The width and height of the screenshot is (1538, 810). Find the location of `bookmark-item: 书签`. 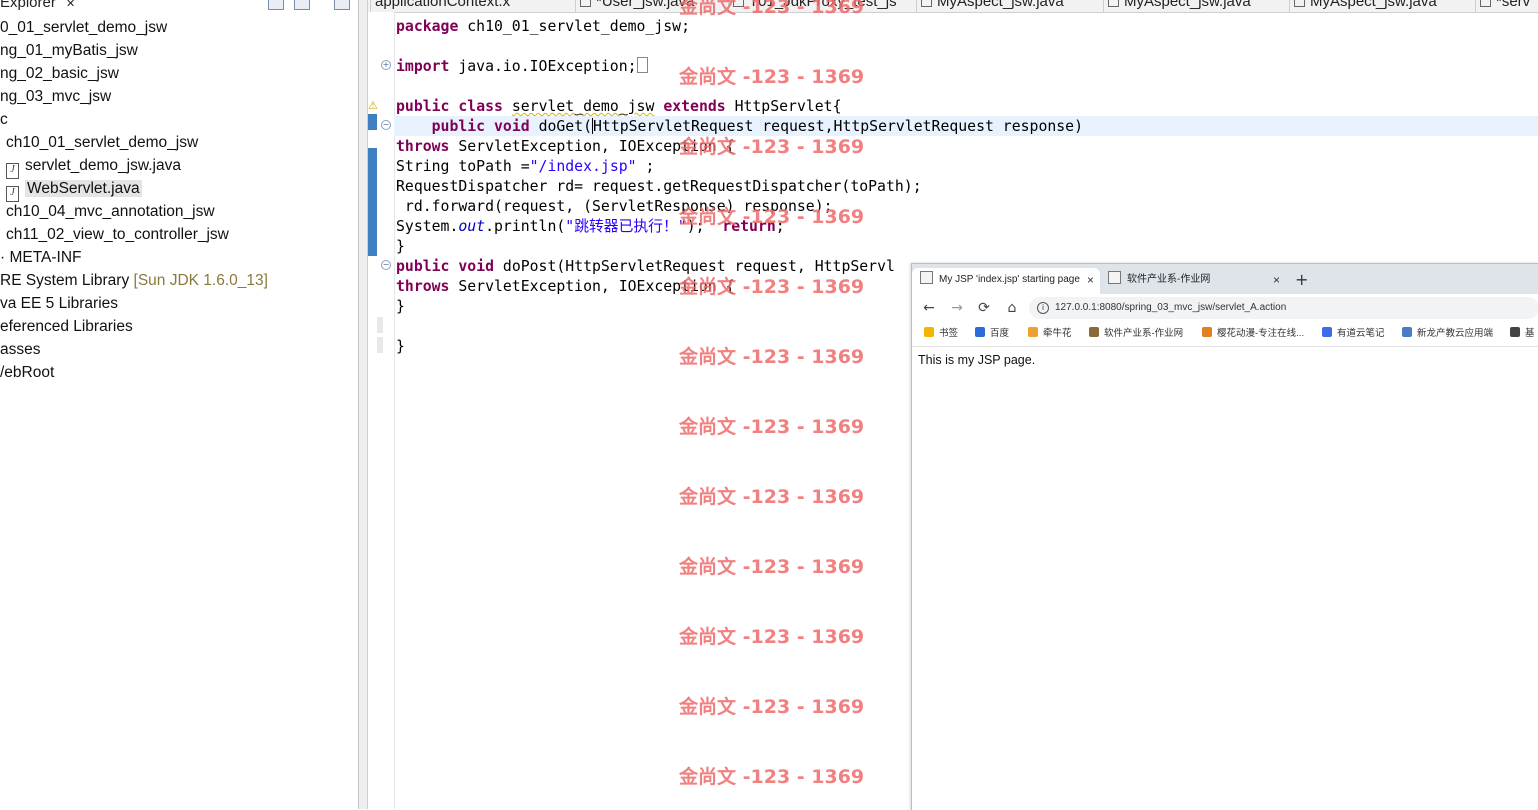

bookmark-item: 书签 is located at coordinates (941, 334).